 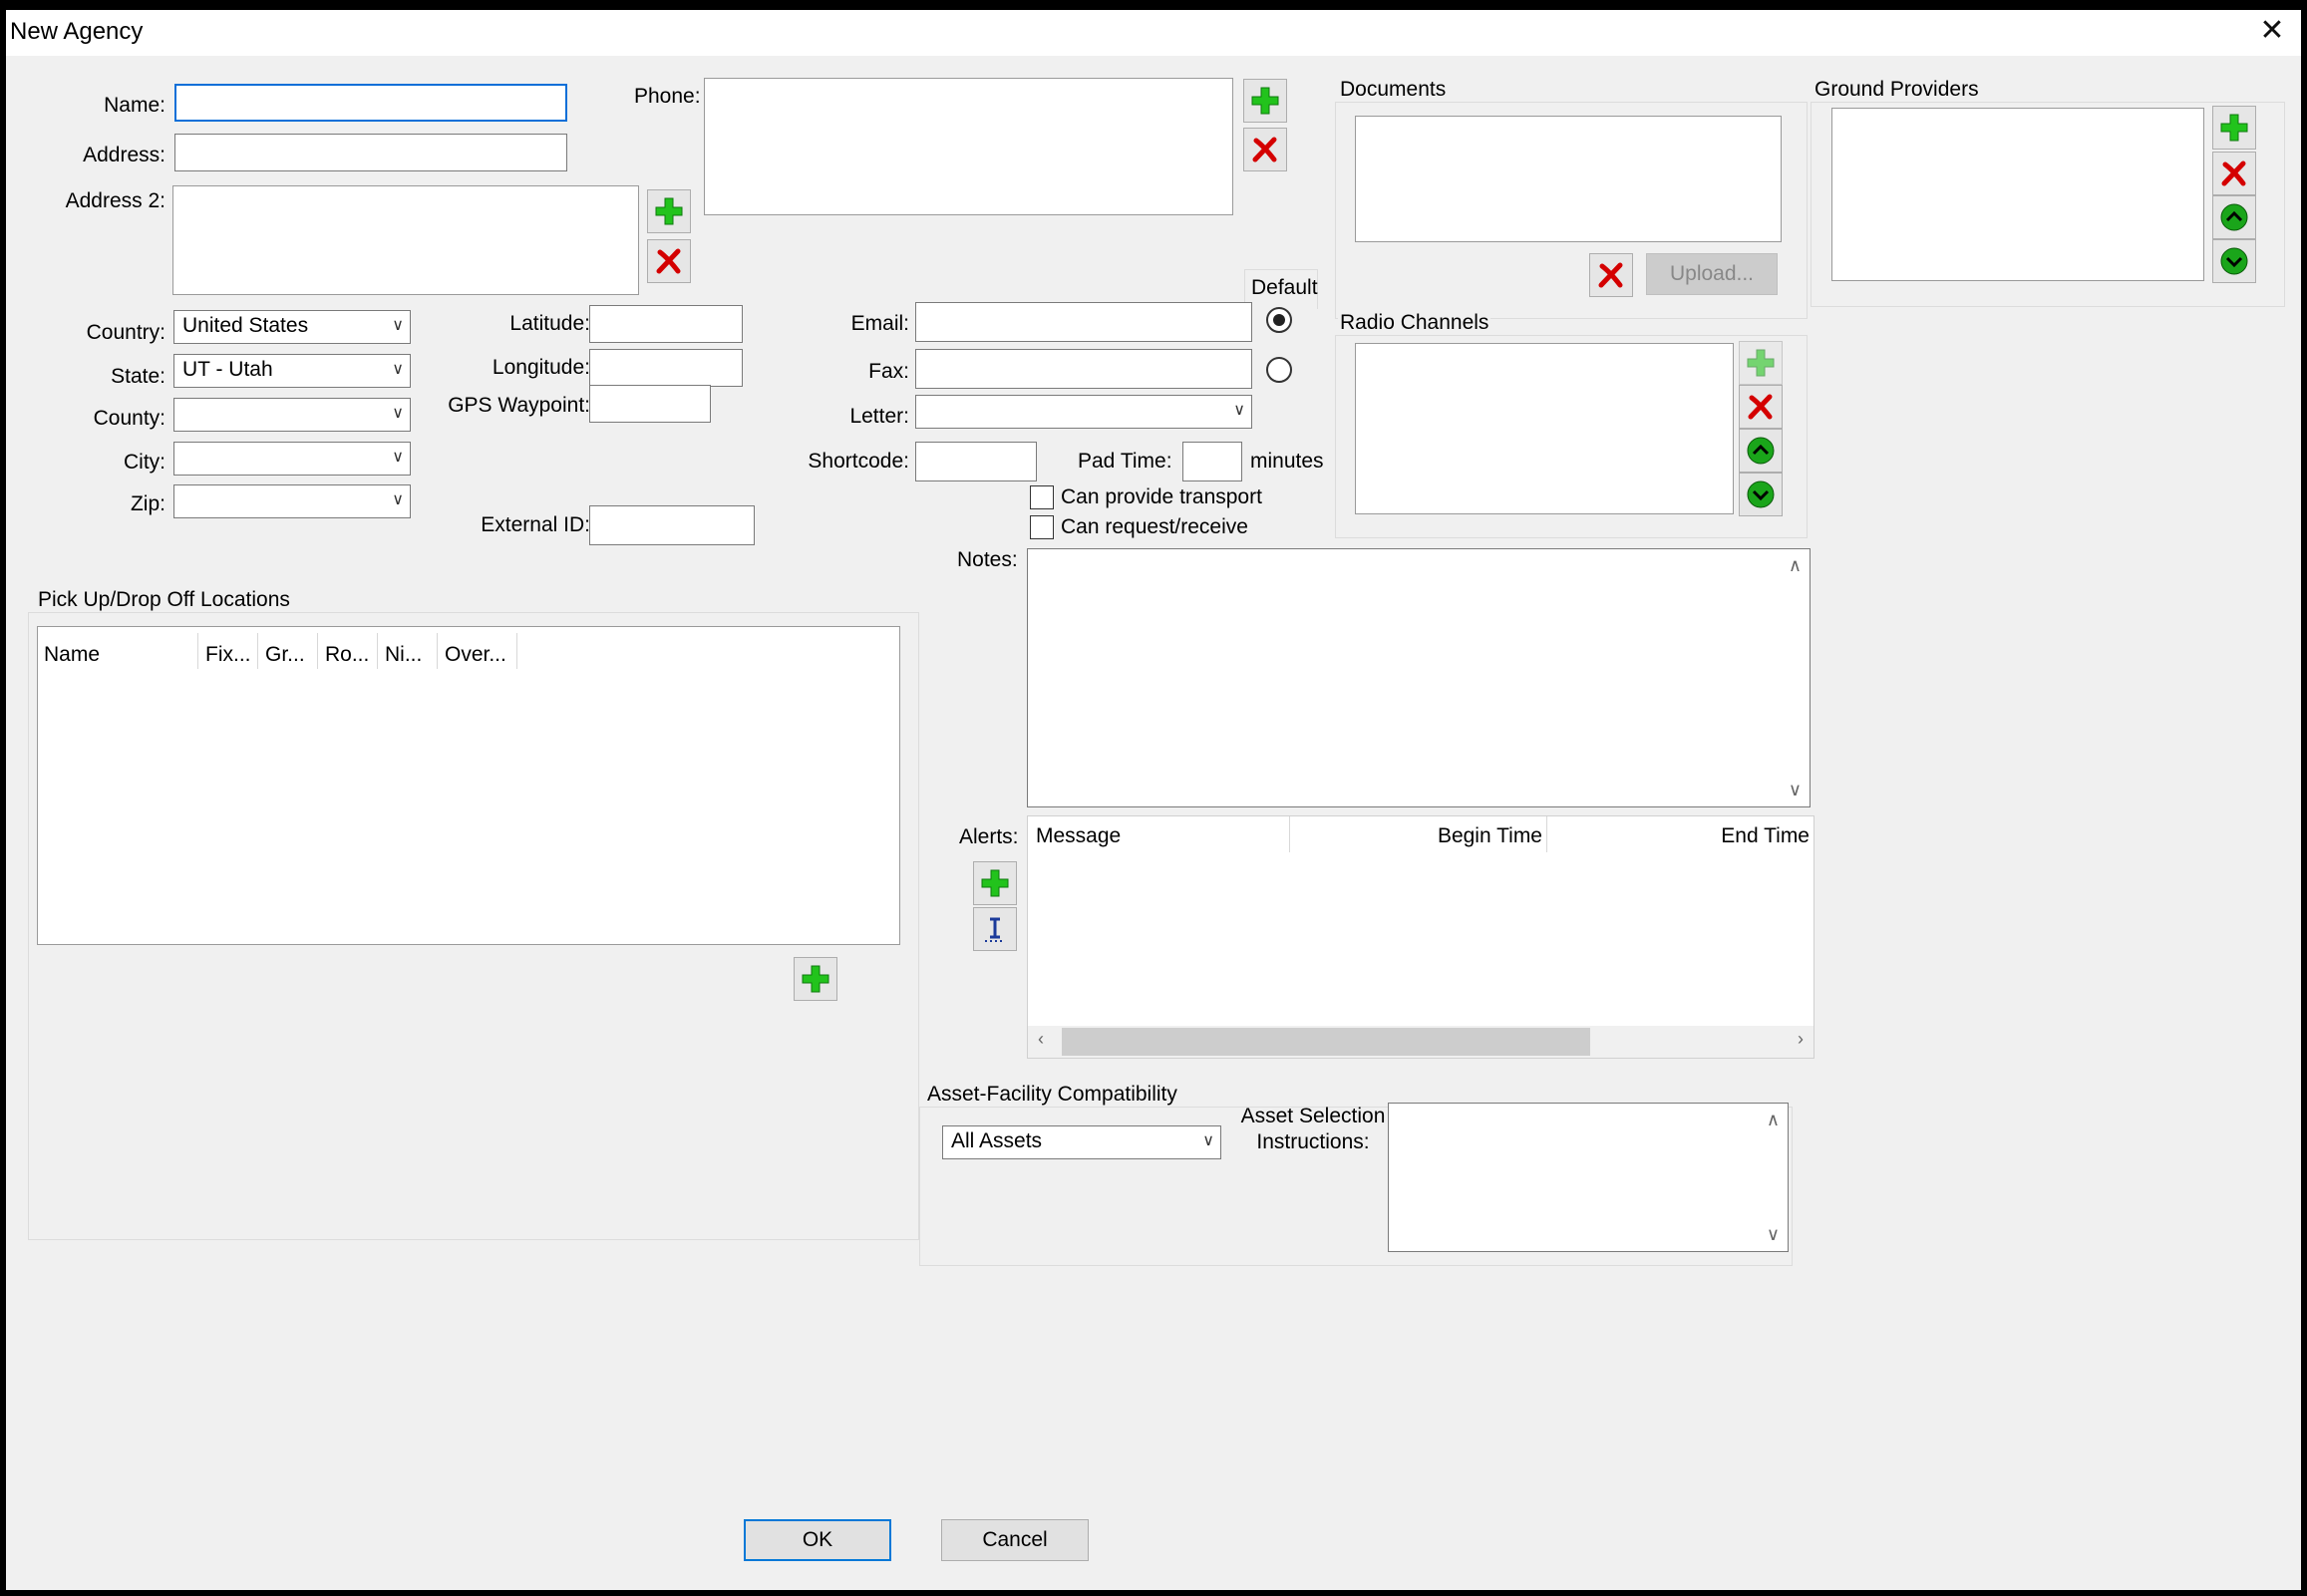 What do you see at coordinates (519, 405) in the screenshot?
I see `gps-waypoint-label: GPS Waypoint:` at bounding box center [519, 405].